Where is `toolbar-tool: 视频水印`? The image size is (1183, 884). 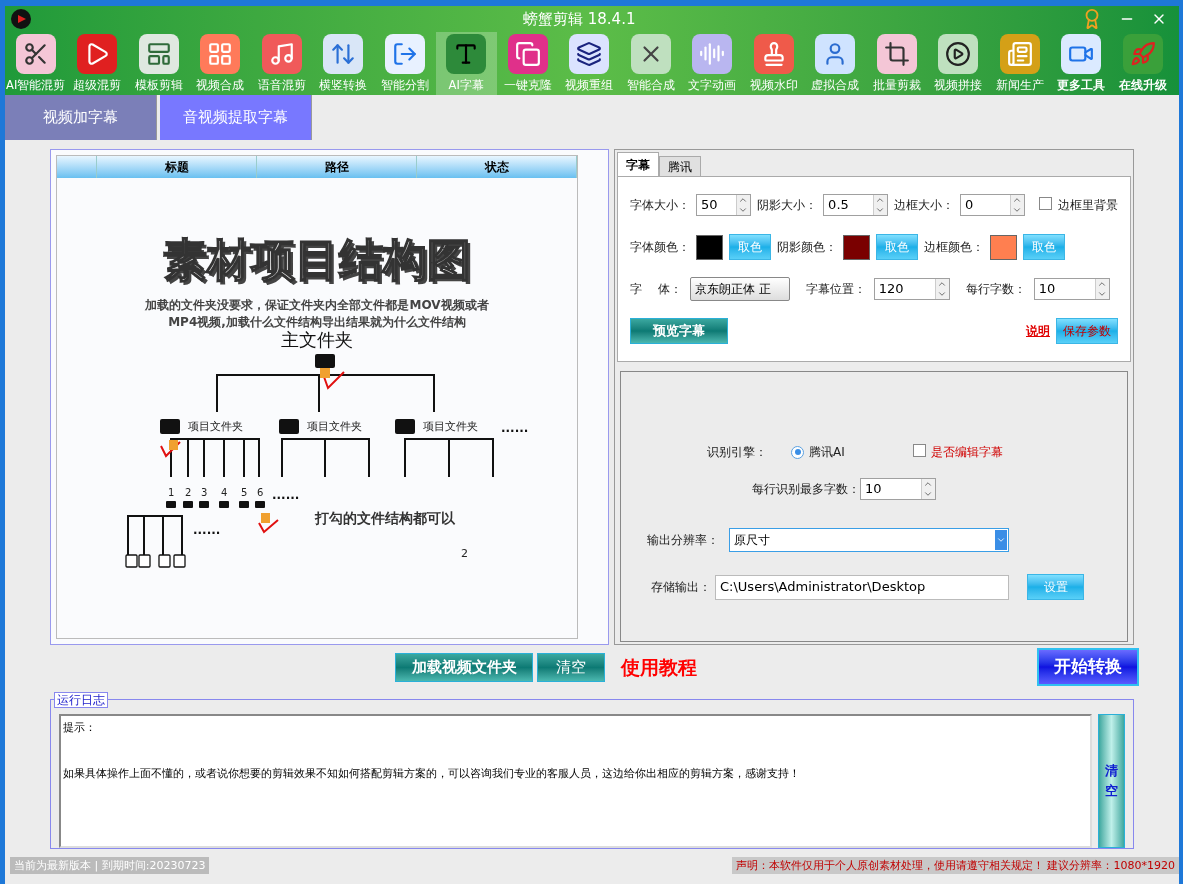
toolbar-tool: 视频水印 is located at coordinates (774, 63).